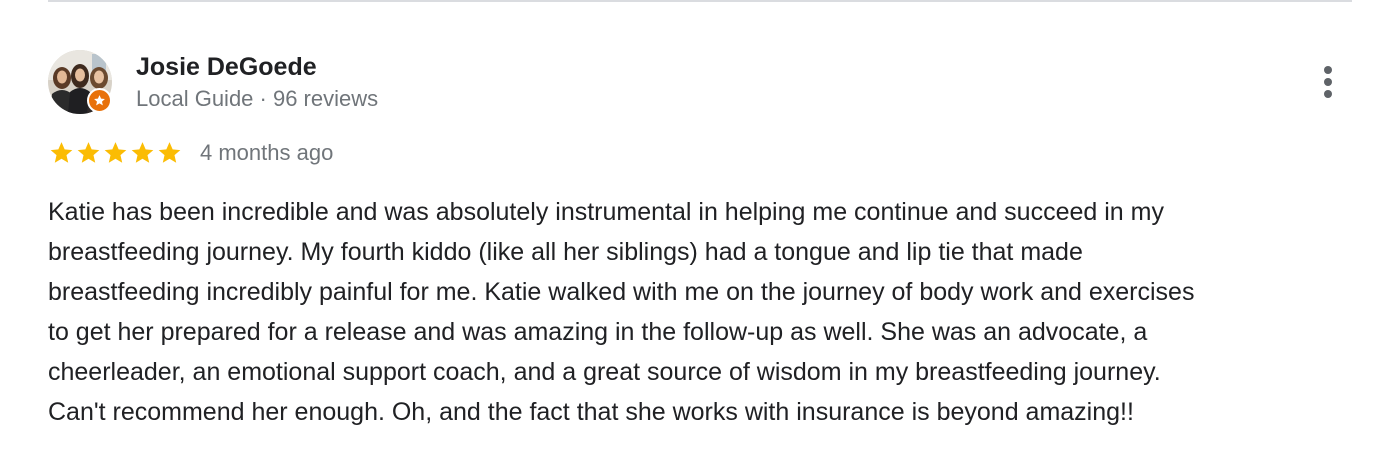 The image size is (1384, 456). What do you see at coordinates (267, 152) in the screenshot?
I see `review-time: 4 months ago` at bounding box center [267, 152].